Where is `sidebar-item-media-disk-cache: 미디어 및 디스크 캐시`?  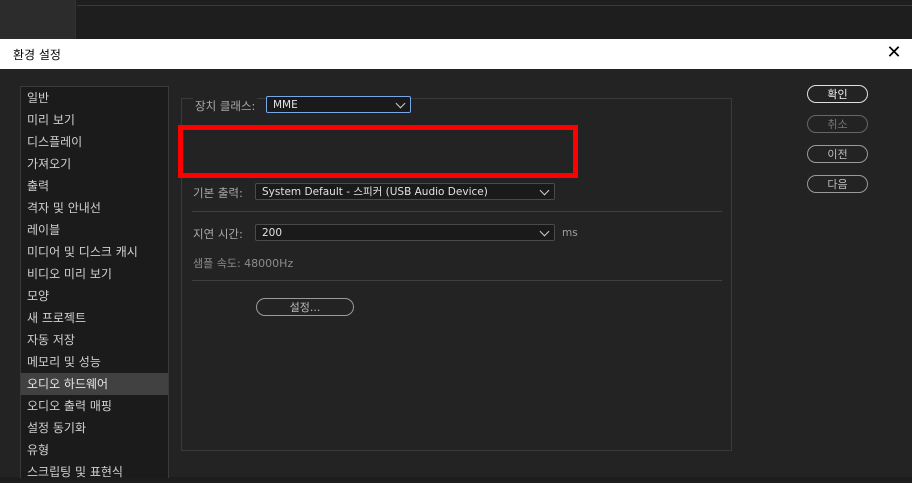 sidebar-item-media-disk-cache: 미디어 및 디스크 캐시 is located at coordinates (94, 252).